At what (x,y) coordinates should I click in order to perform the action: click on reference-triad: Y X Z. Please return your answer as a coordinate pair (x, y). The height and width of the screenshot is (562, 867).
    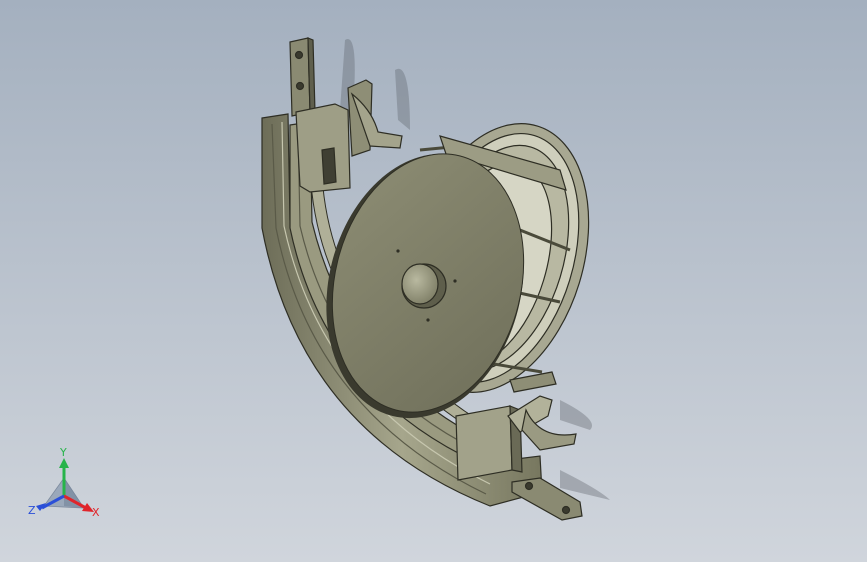
    Looking at the image, I should click on (66, 486).